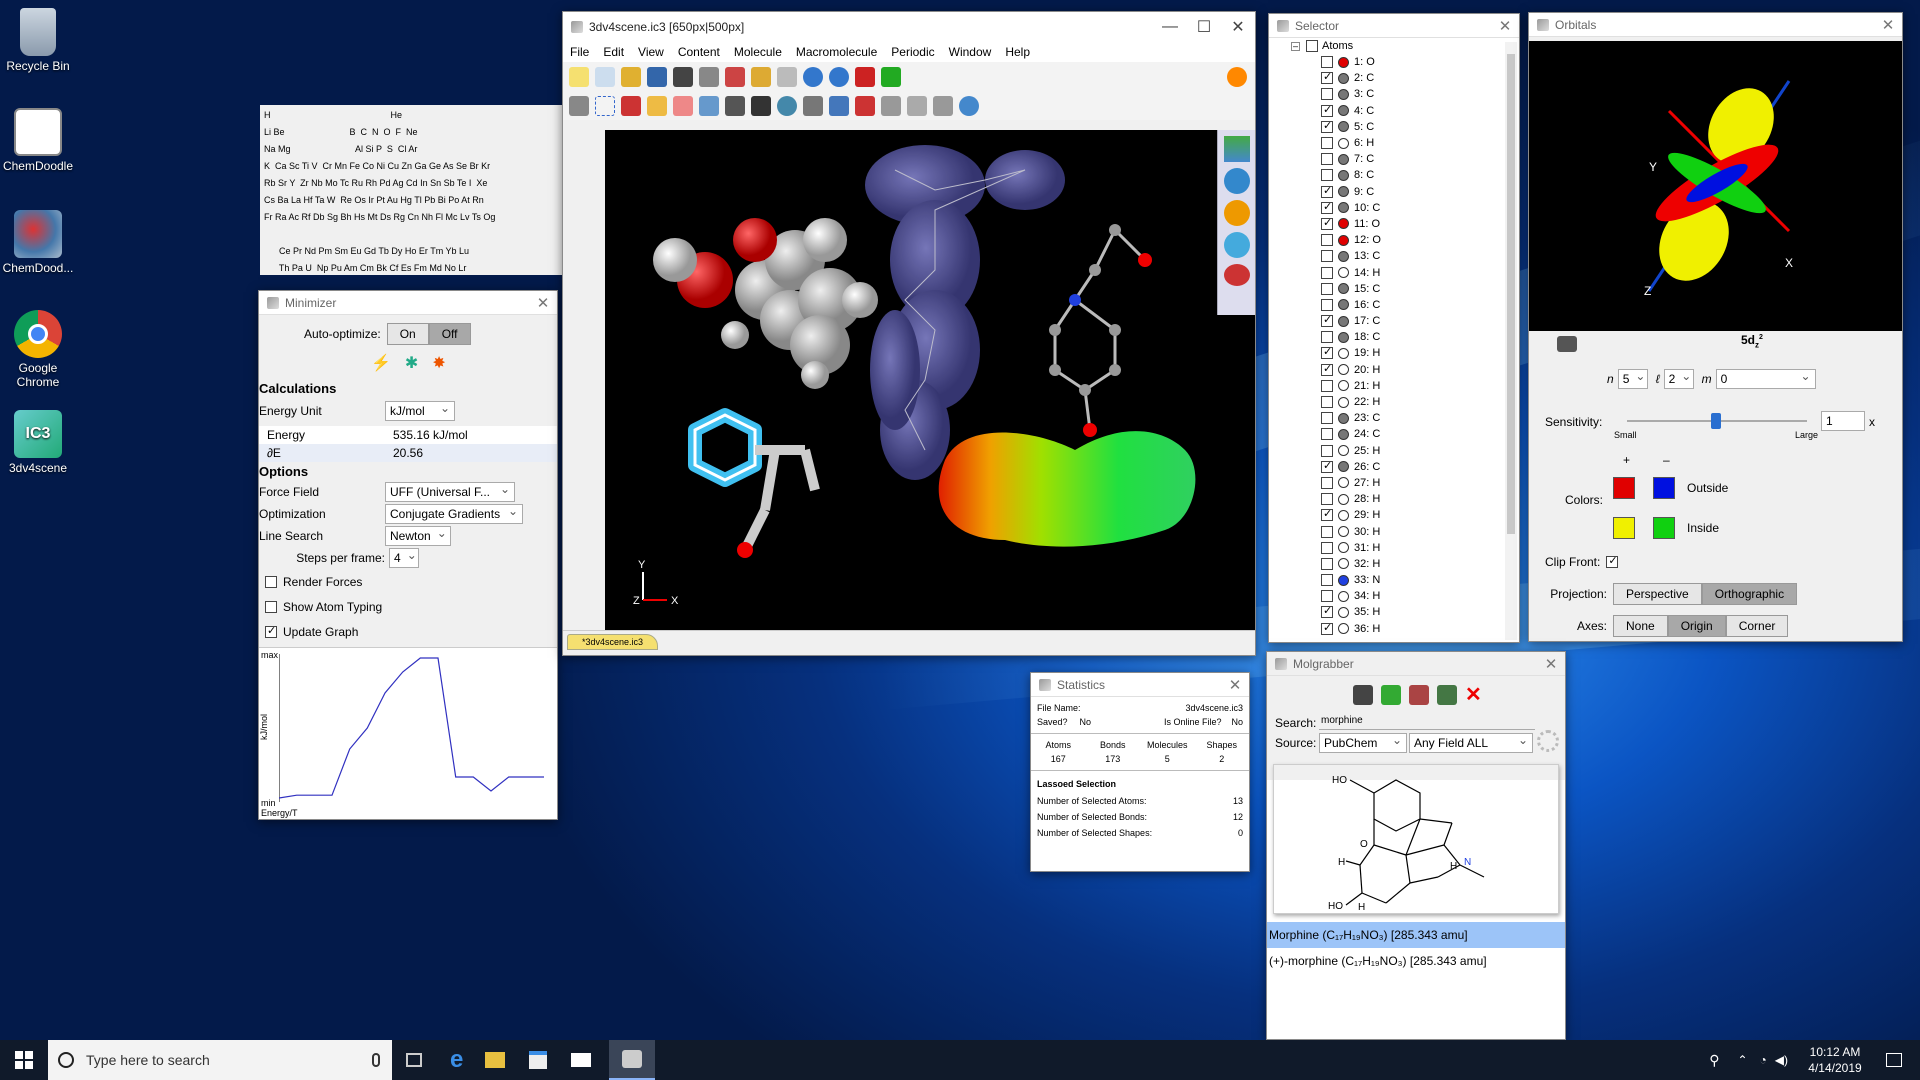 The height and width of the screenshot is (1080, 1920). I want to click on chevron-up-icon: ⌃, so click(1742, 1060).